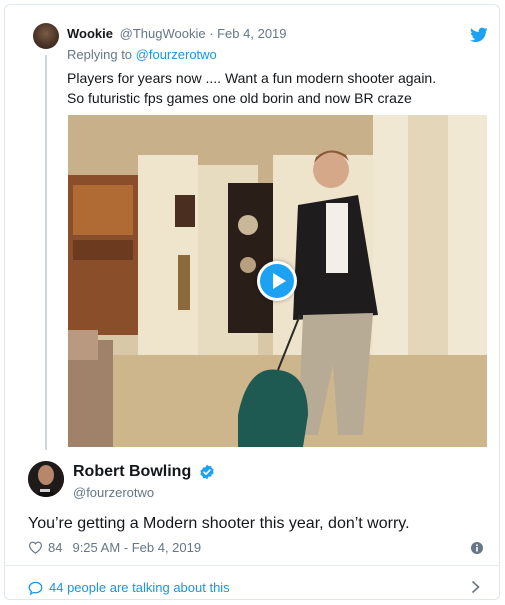  I want to click on avatar-image, so click(46, 479).